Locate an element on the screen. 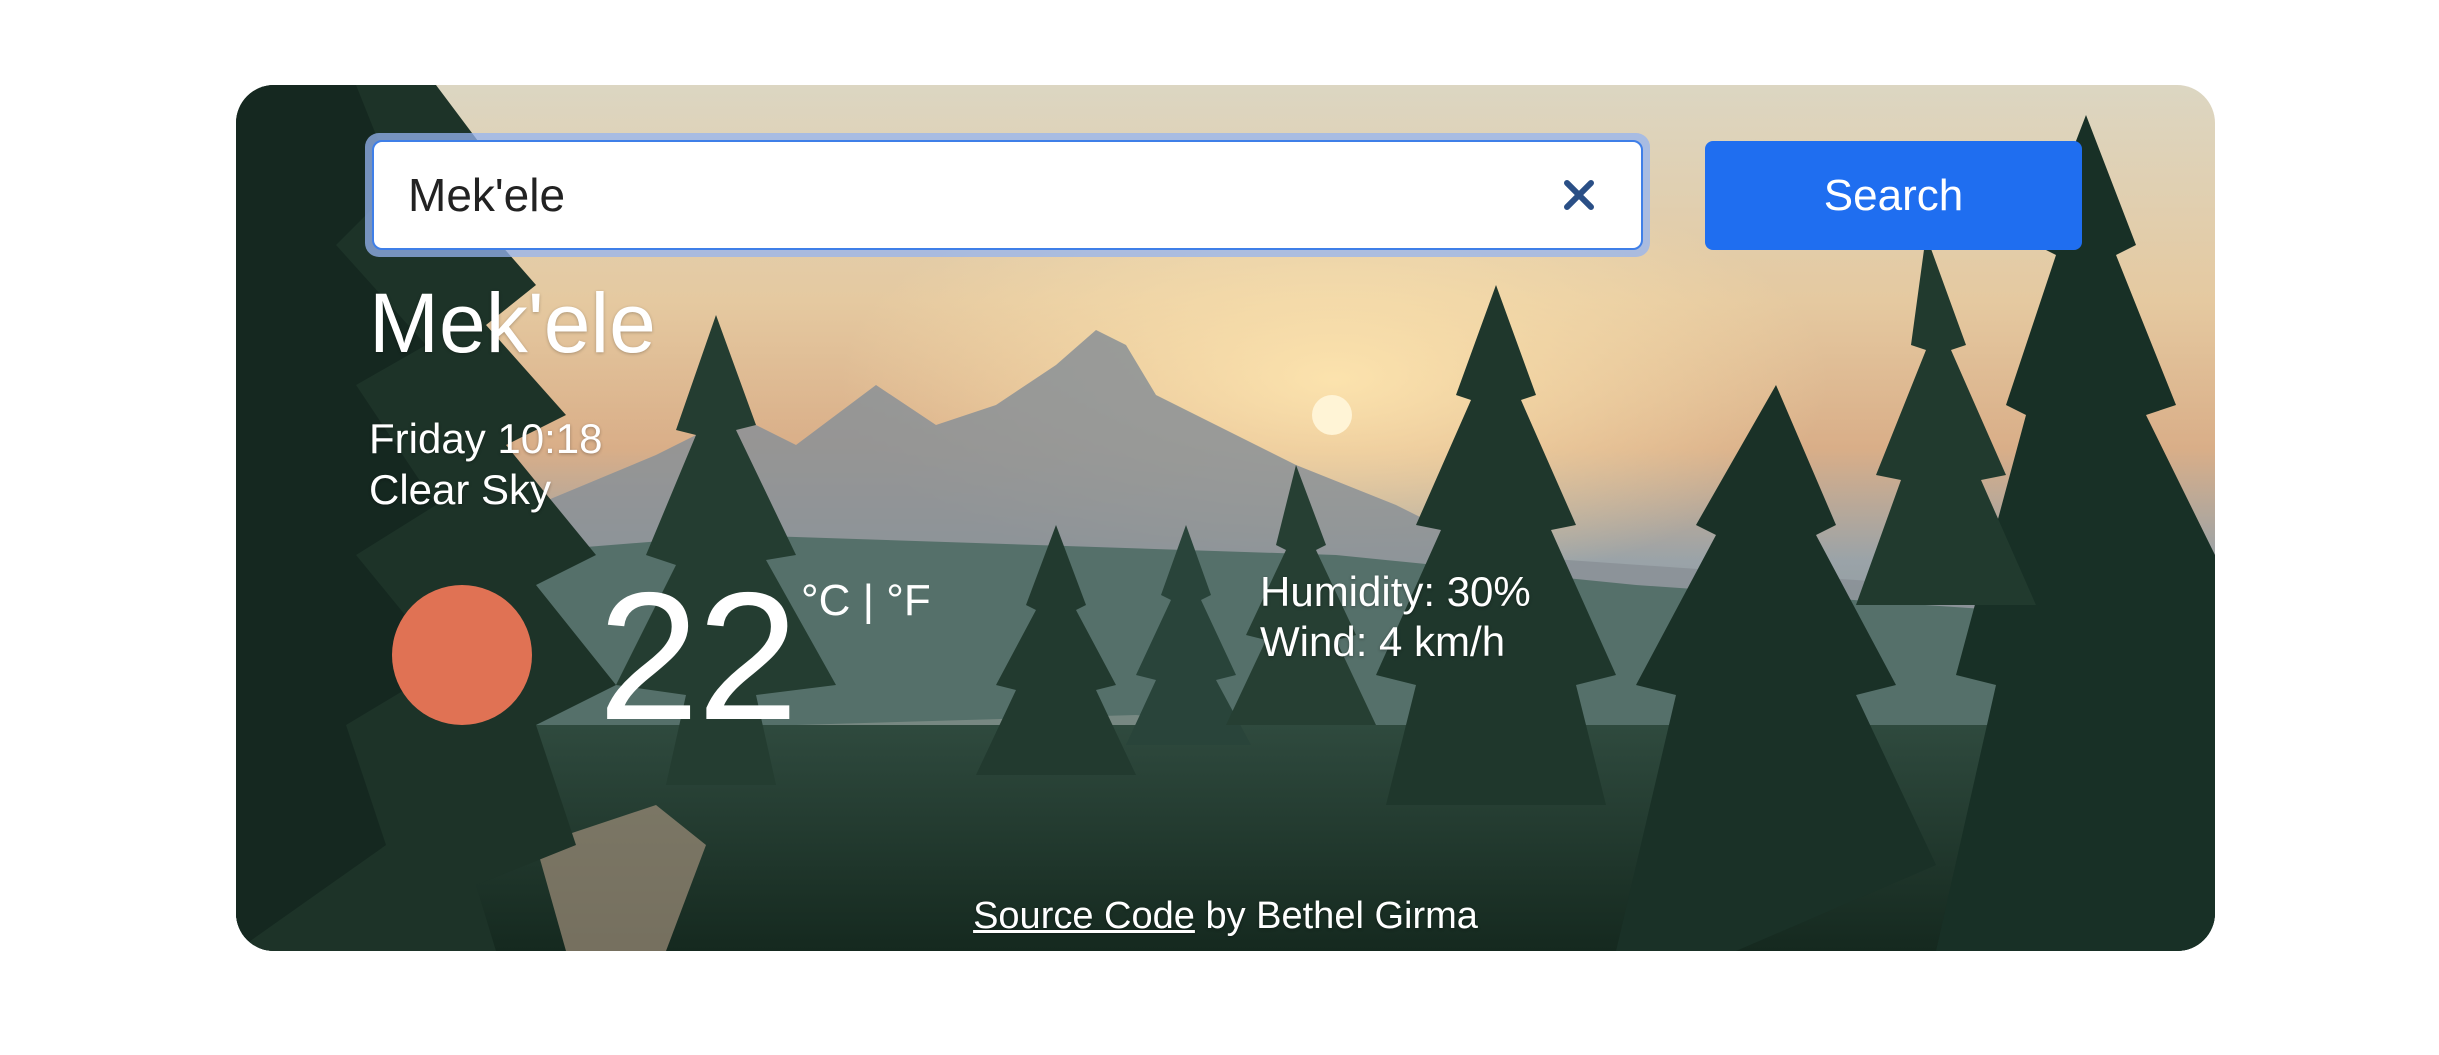  city-search-input is located at coordinates (1007, 195).